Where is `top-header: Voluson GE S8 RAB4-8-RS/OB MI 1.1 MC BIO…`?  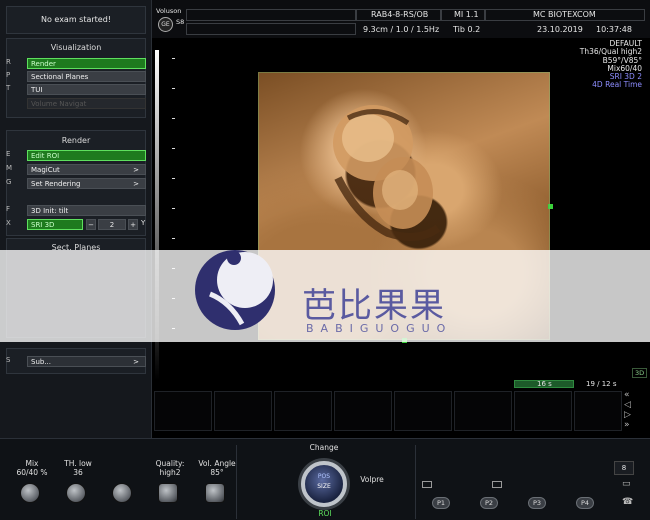
top-header: Voluson GE S8 RAB4-8-RS/OB MI 1.1 MC BIO… is located at coordinates (401, 19).